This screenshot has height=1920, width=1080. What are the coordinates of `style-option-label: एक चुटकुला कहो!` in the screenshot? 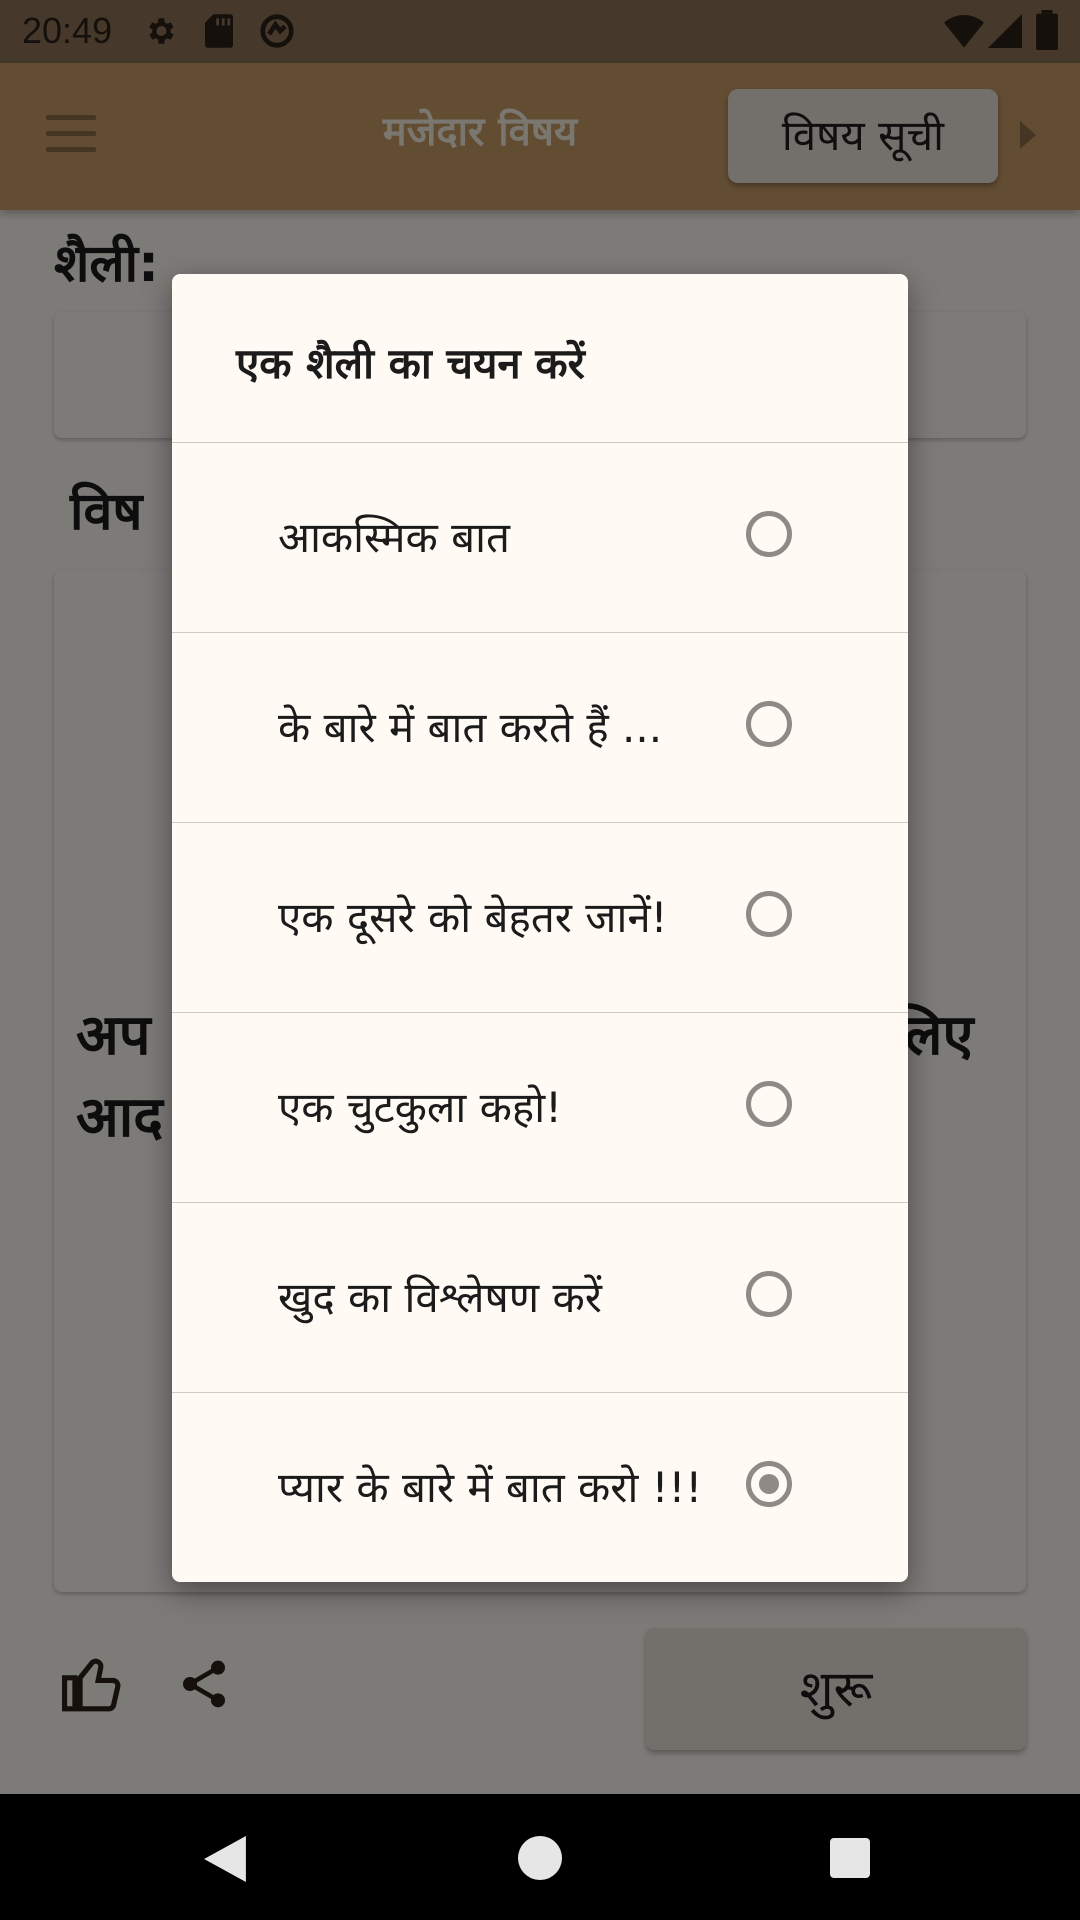 It's located at (420, 1107).